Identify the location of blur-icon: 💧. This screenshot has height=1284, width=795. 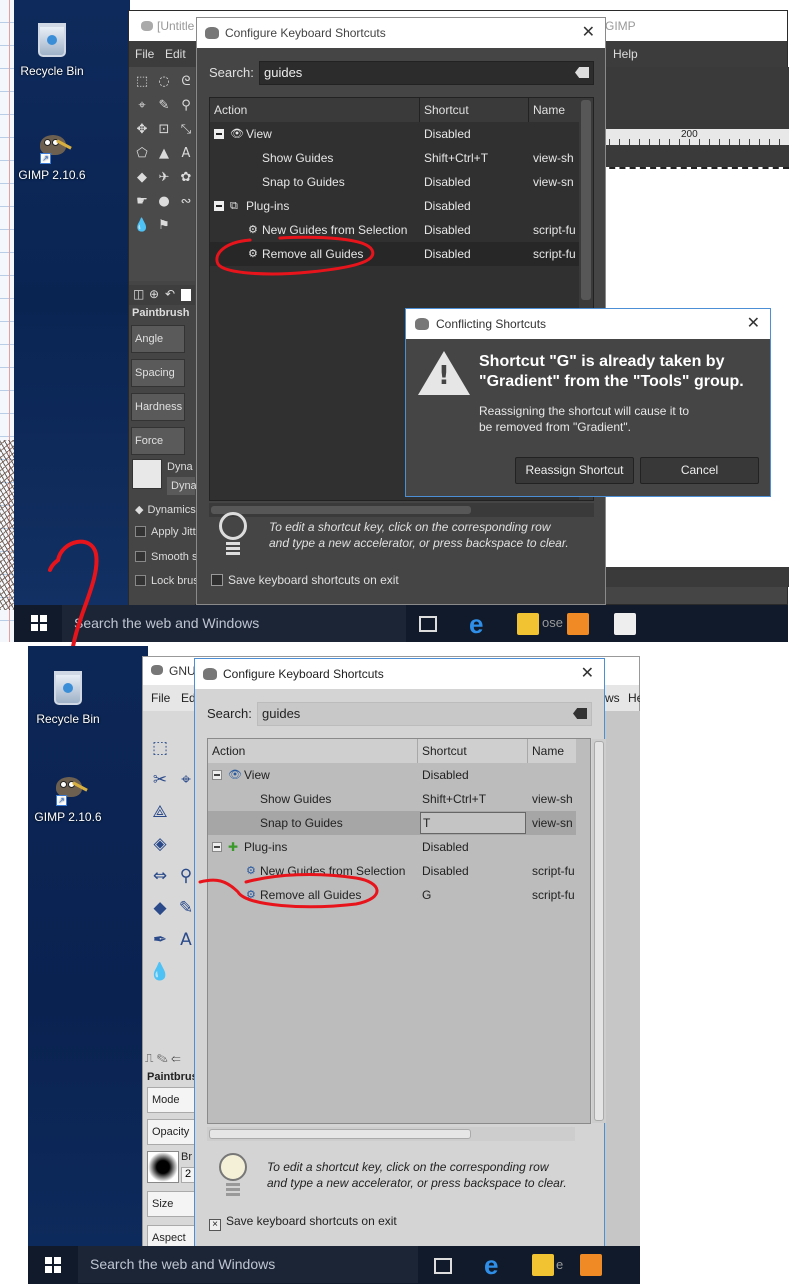
(160, 972).